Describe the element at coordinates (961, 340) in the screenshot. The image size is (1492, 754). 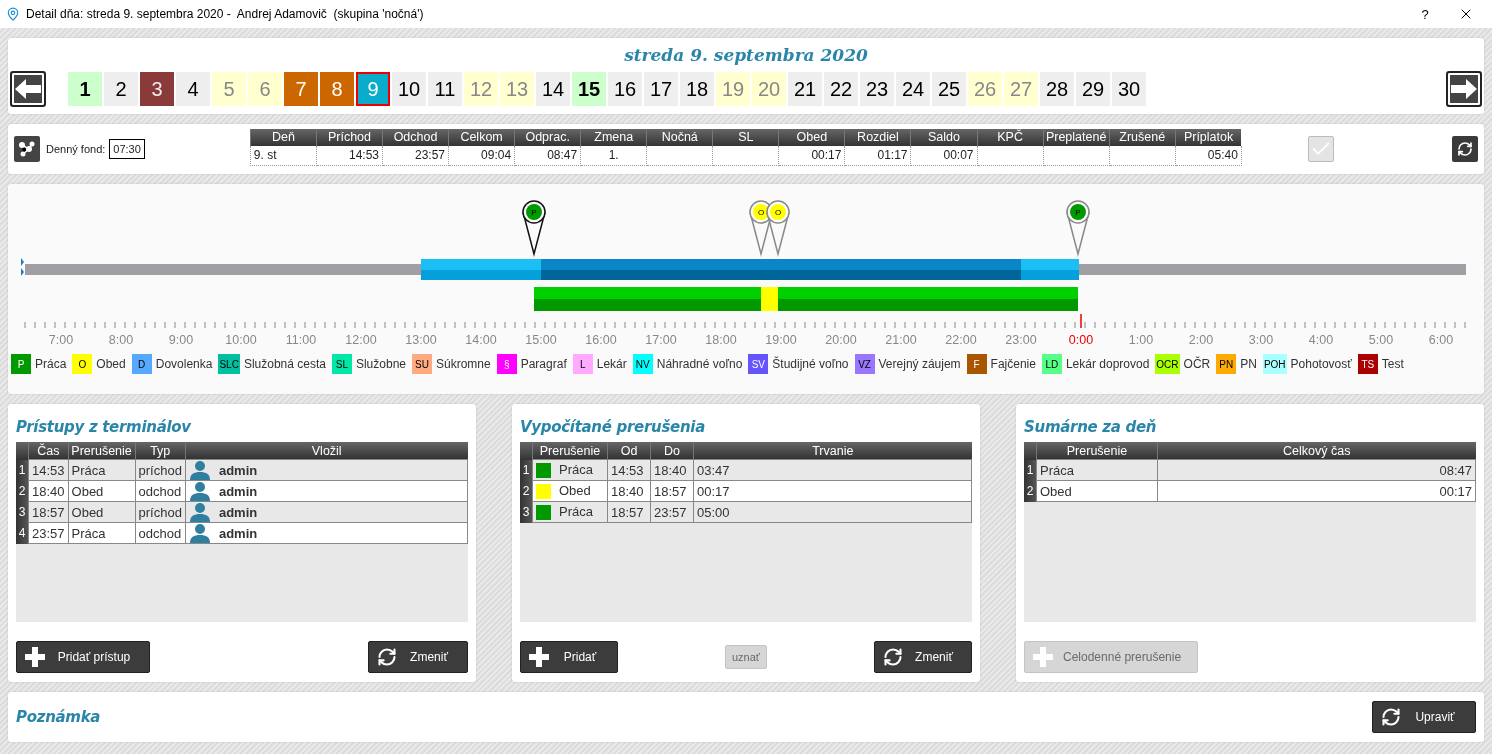
I see `axis-label: 22:00` at that location.